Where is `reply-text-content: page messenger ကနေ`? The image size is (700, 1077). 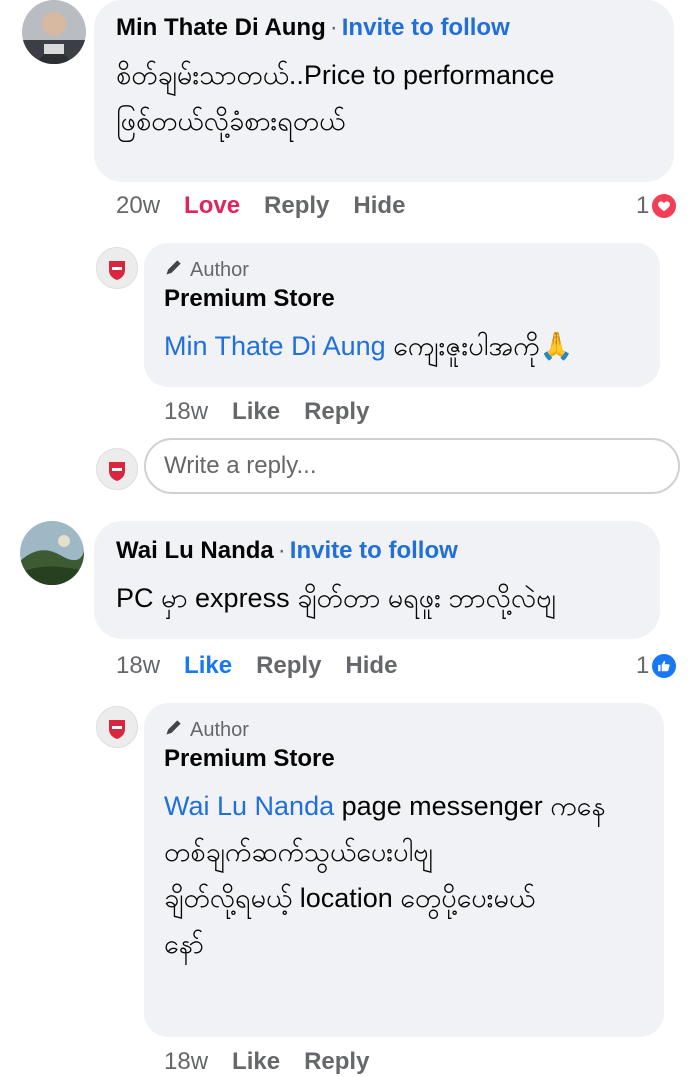 reply-text-content: page messenger ကနေ is located at coordinates (470, 806).